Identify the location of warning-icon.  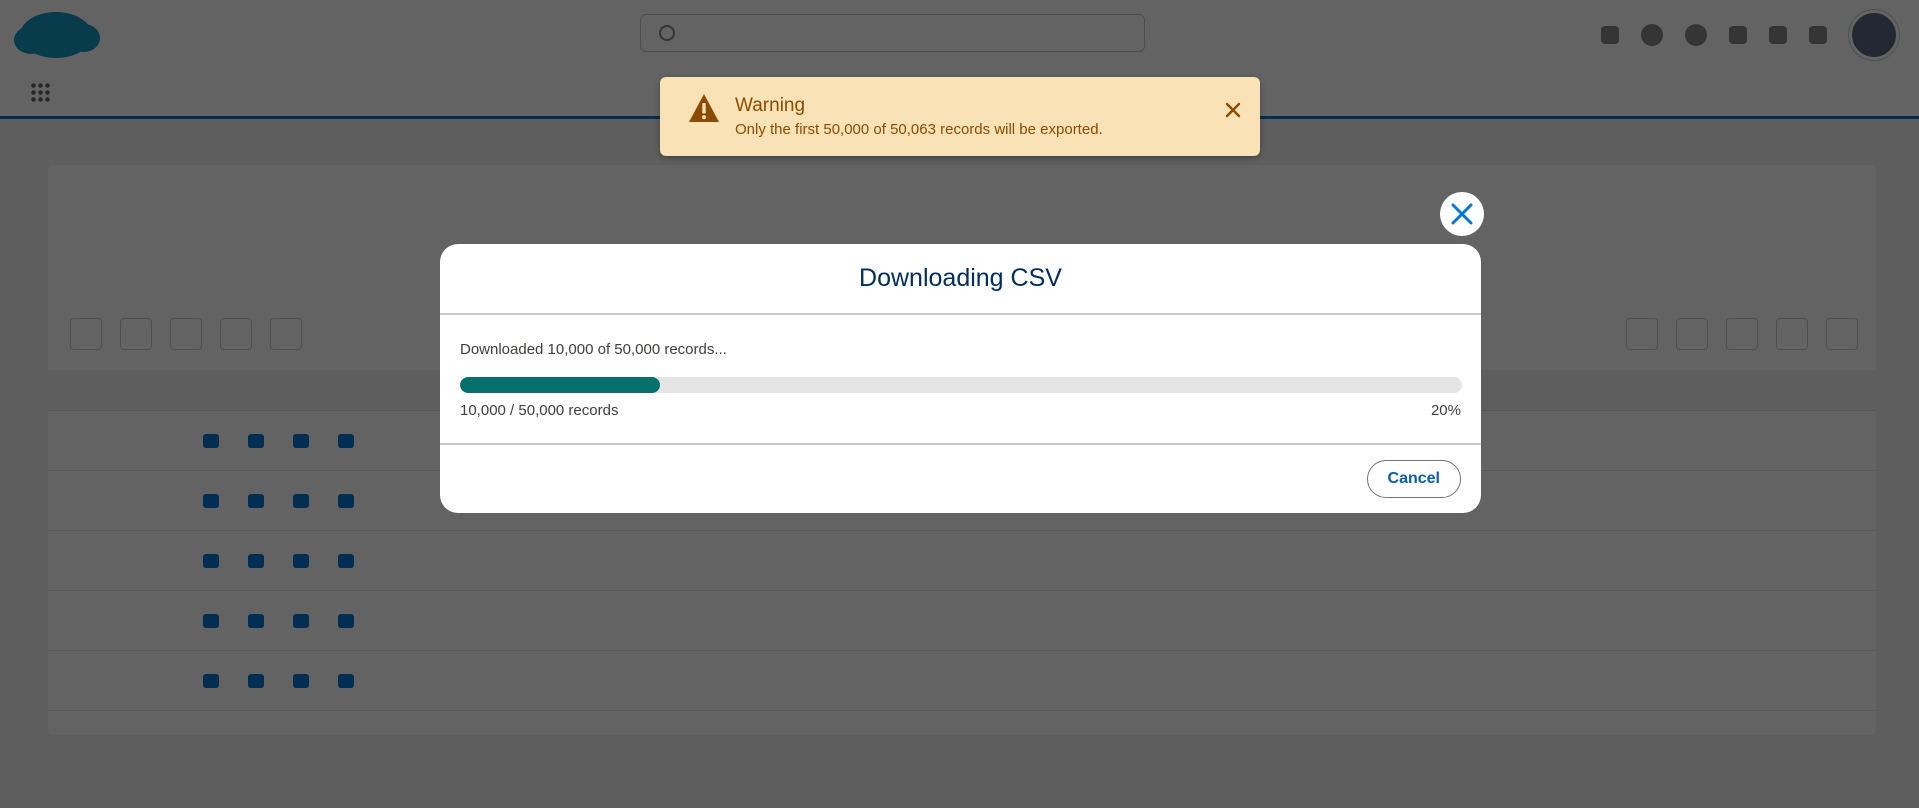
(704, 108).